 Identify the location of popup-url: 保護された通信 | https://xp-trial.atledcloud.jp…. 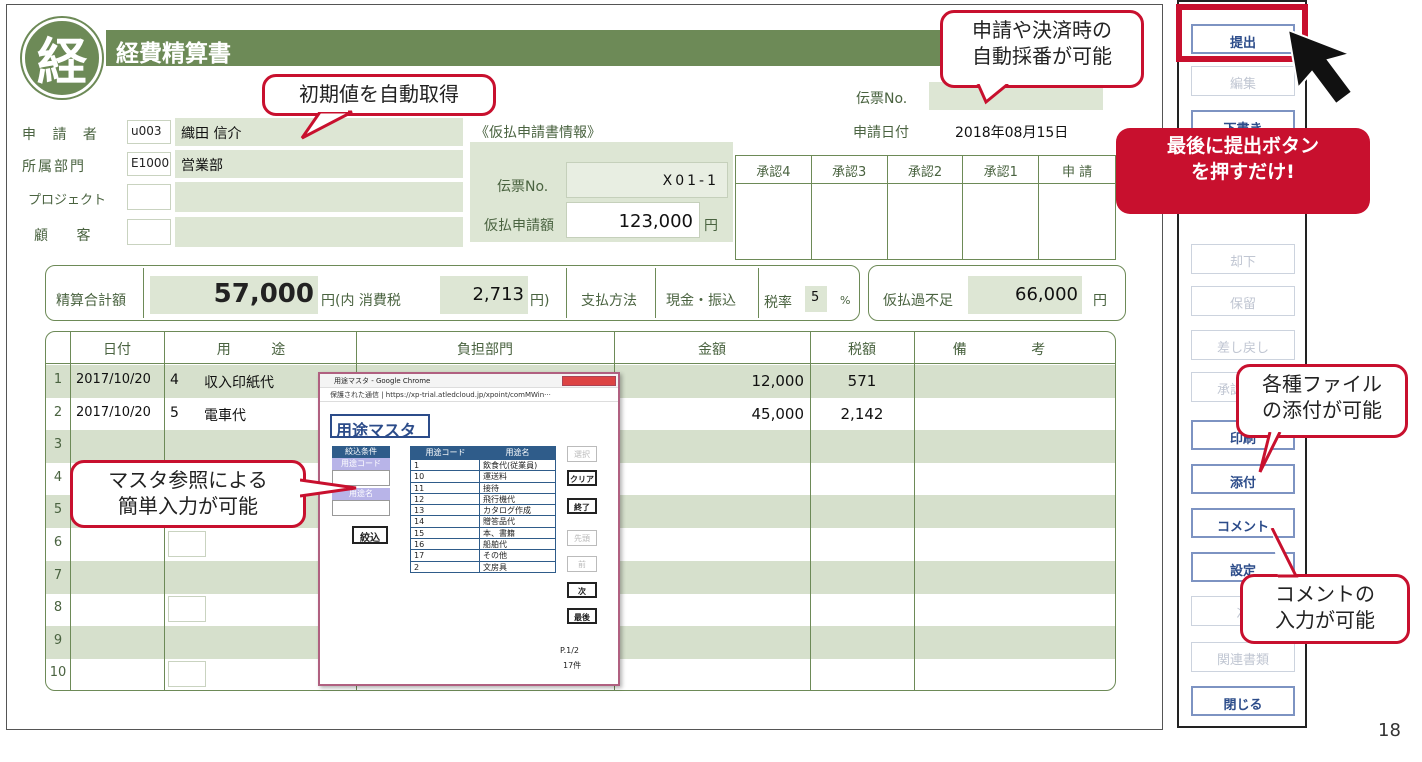
(469, 395).